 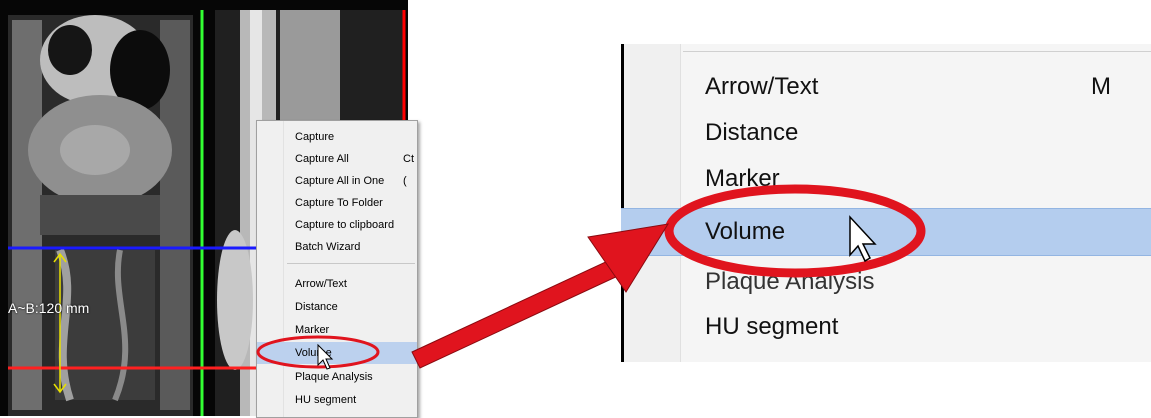 I want to click on red-arrow-icon, so click(x=540, y=296).